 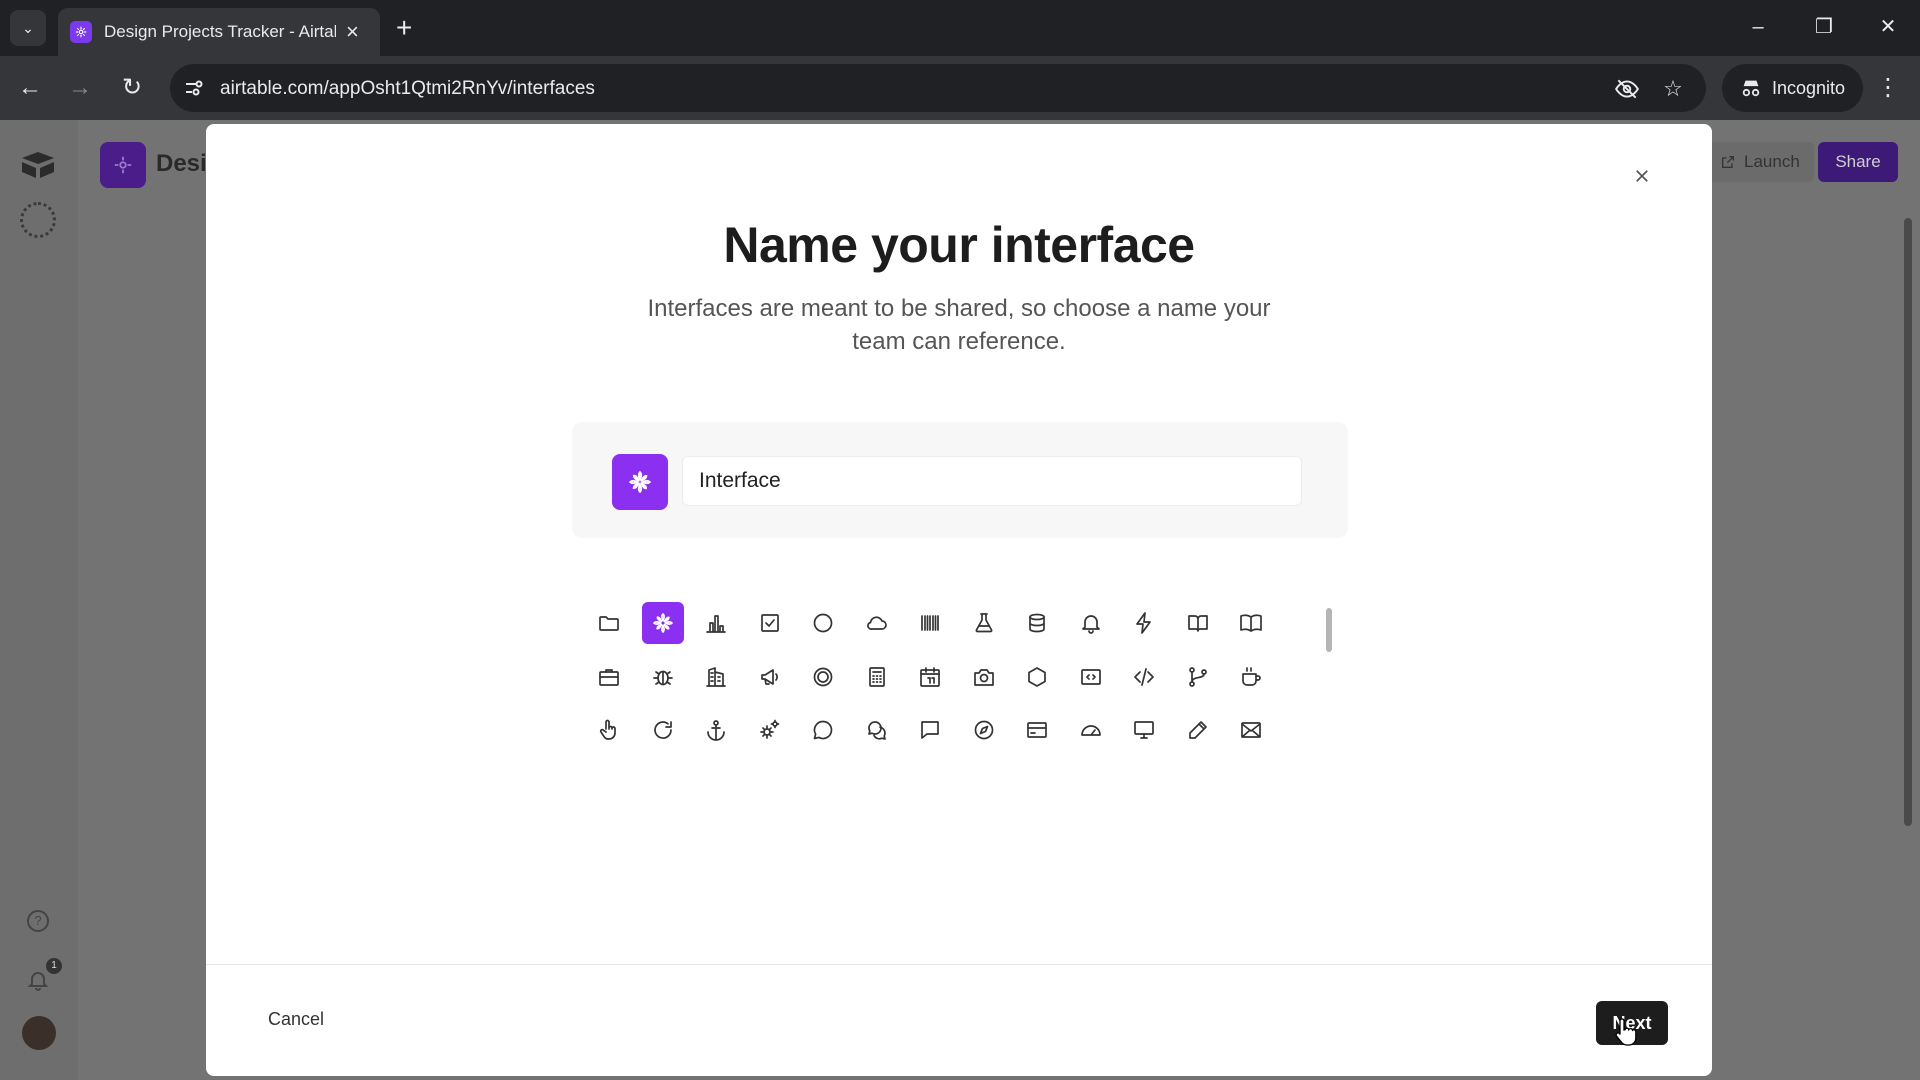 I want to click on window-close-icon: ✕, so click(x=1888, y=27).